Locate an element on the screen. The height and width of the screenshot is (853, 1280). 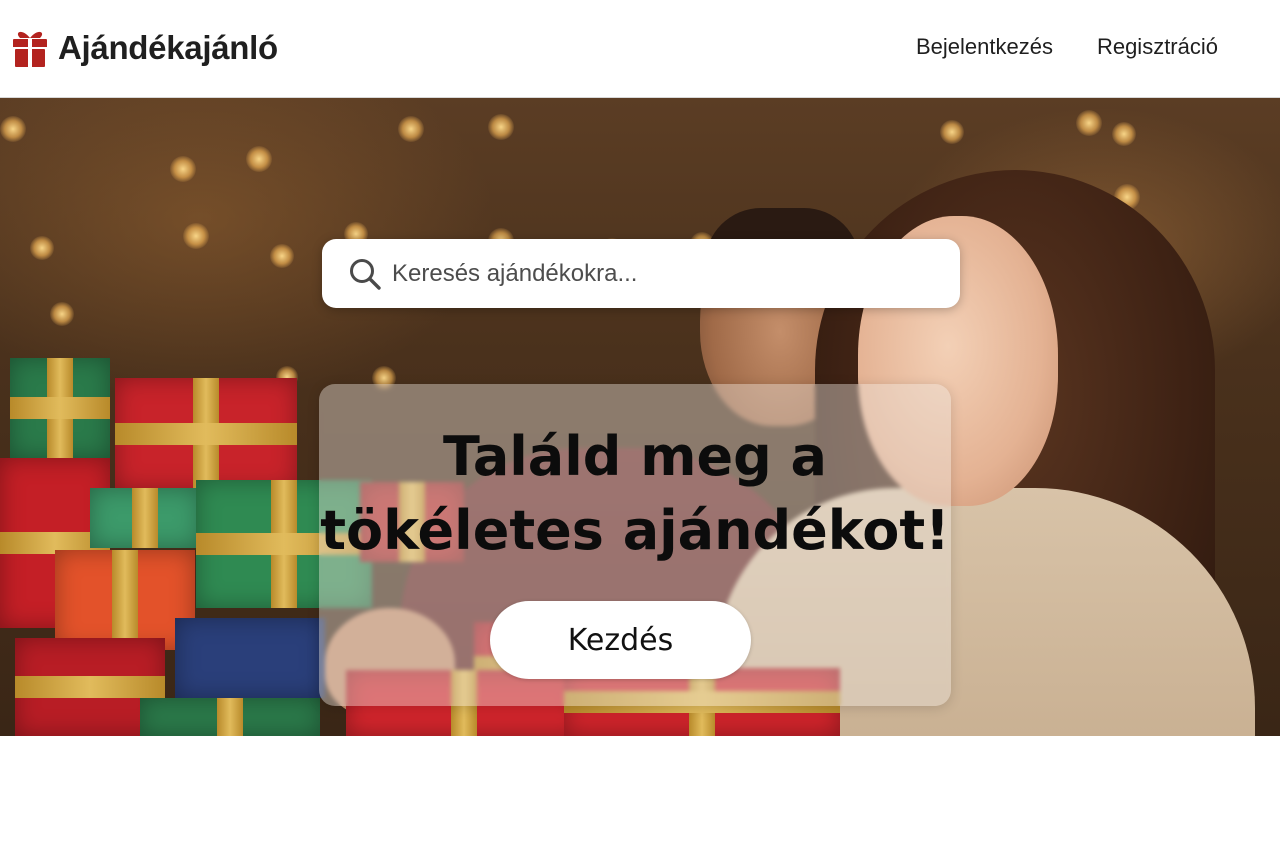
search-icon is located at coordinates (365, 274).